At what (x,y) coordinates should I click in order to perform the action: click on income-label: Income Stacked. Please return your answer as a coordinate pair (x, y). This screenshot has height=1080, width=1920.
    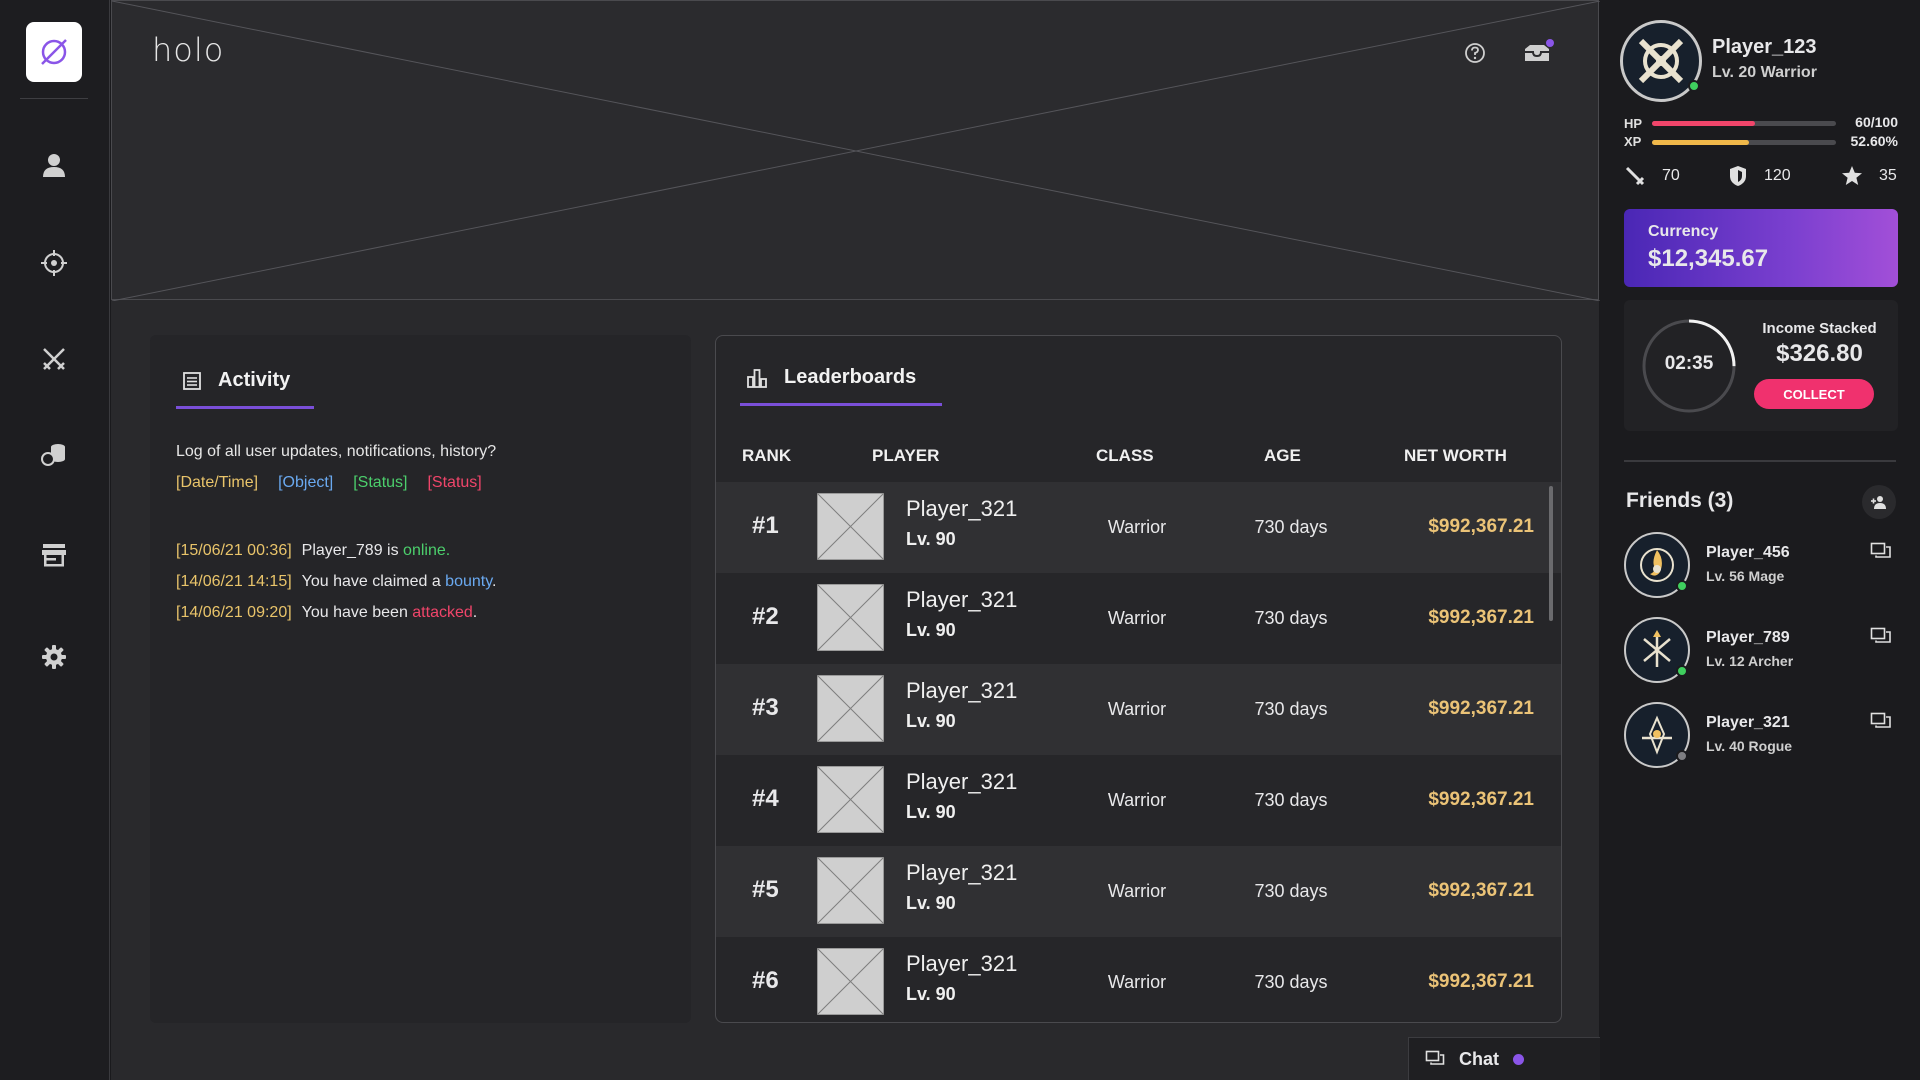
    Looking at the image, I should click on (1819, 328).